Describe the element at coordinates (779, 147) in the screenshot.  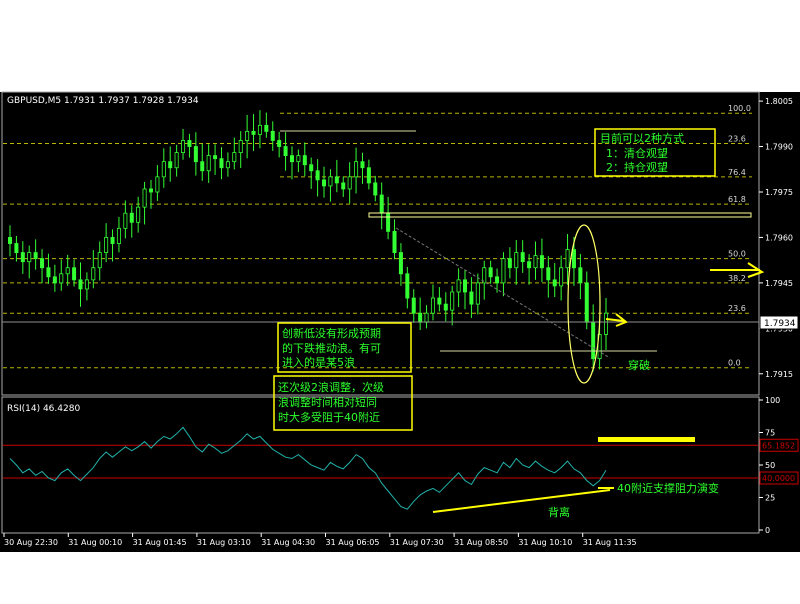
I see `price-tick-label: 1.7990` at that location.